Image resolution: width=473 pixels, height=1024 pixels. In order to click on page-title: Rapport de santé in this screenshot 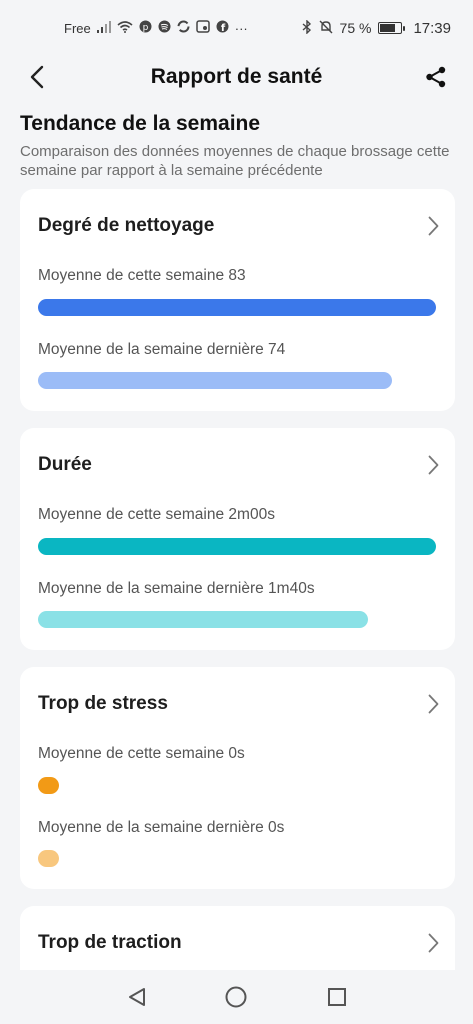, I will do `click(236, 76)`.